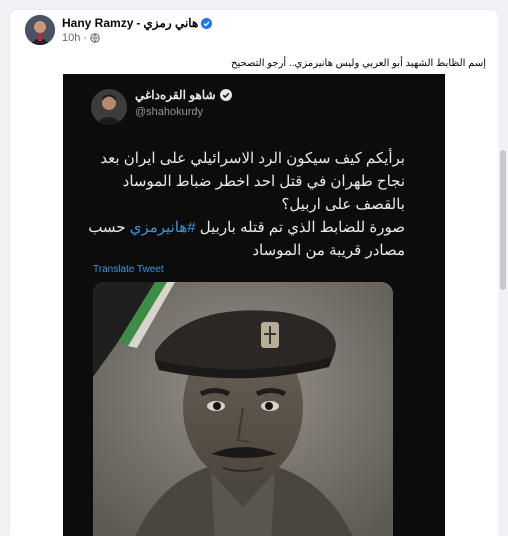 This screenshot has height=536, width=508. What do you see at coordinates (169, 112) in the screenshot?
I see `tweet-author-handle: @shahokurdy` at bounding box center [169, 112].